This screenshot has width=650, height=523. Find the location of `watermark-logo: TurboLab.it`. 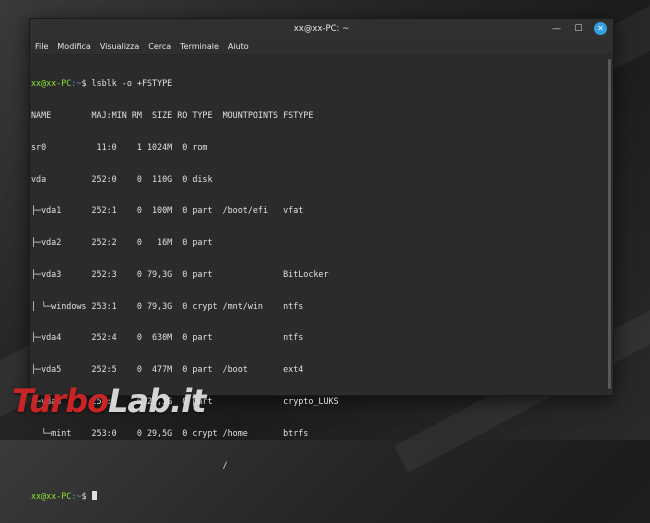

watermark-logo: TurboLab.it is located at coordinates (109, 401).